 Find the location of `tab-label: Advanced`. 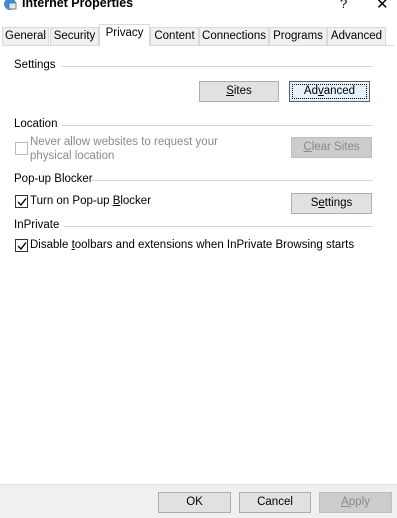

tab-label: Advanced is located at coordinates (356, 36).